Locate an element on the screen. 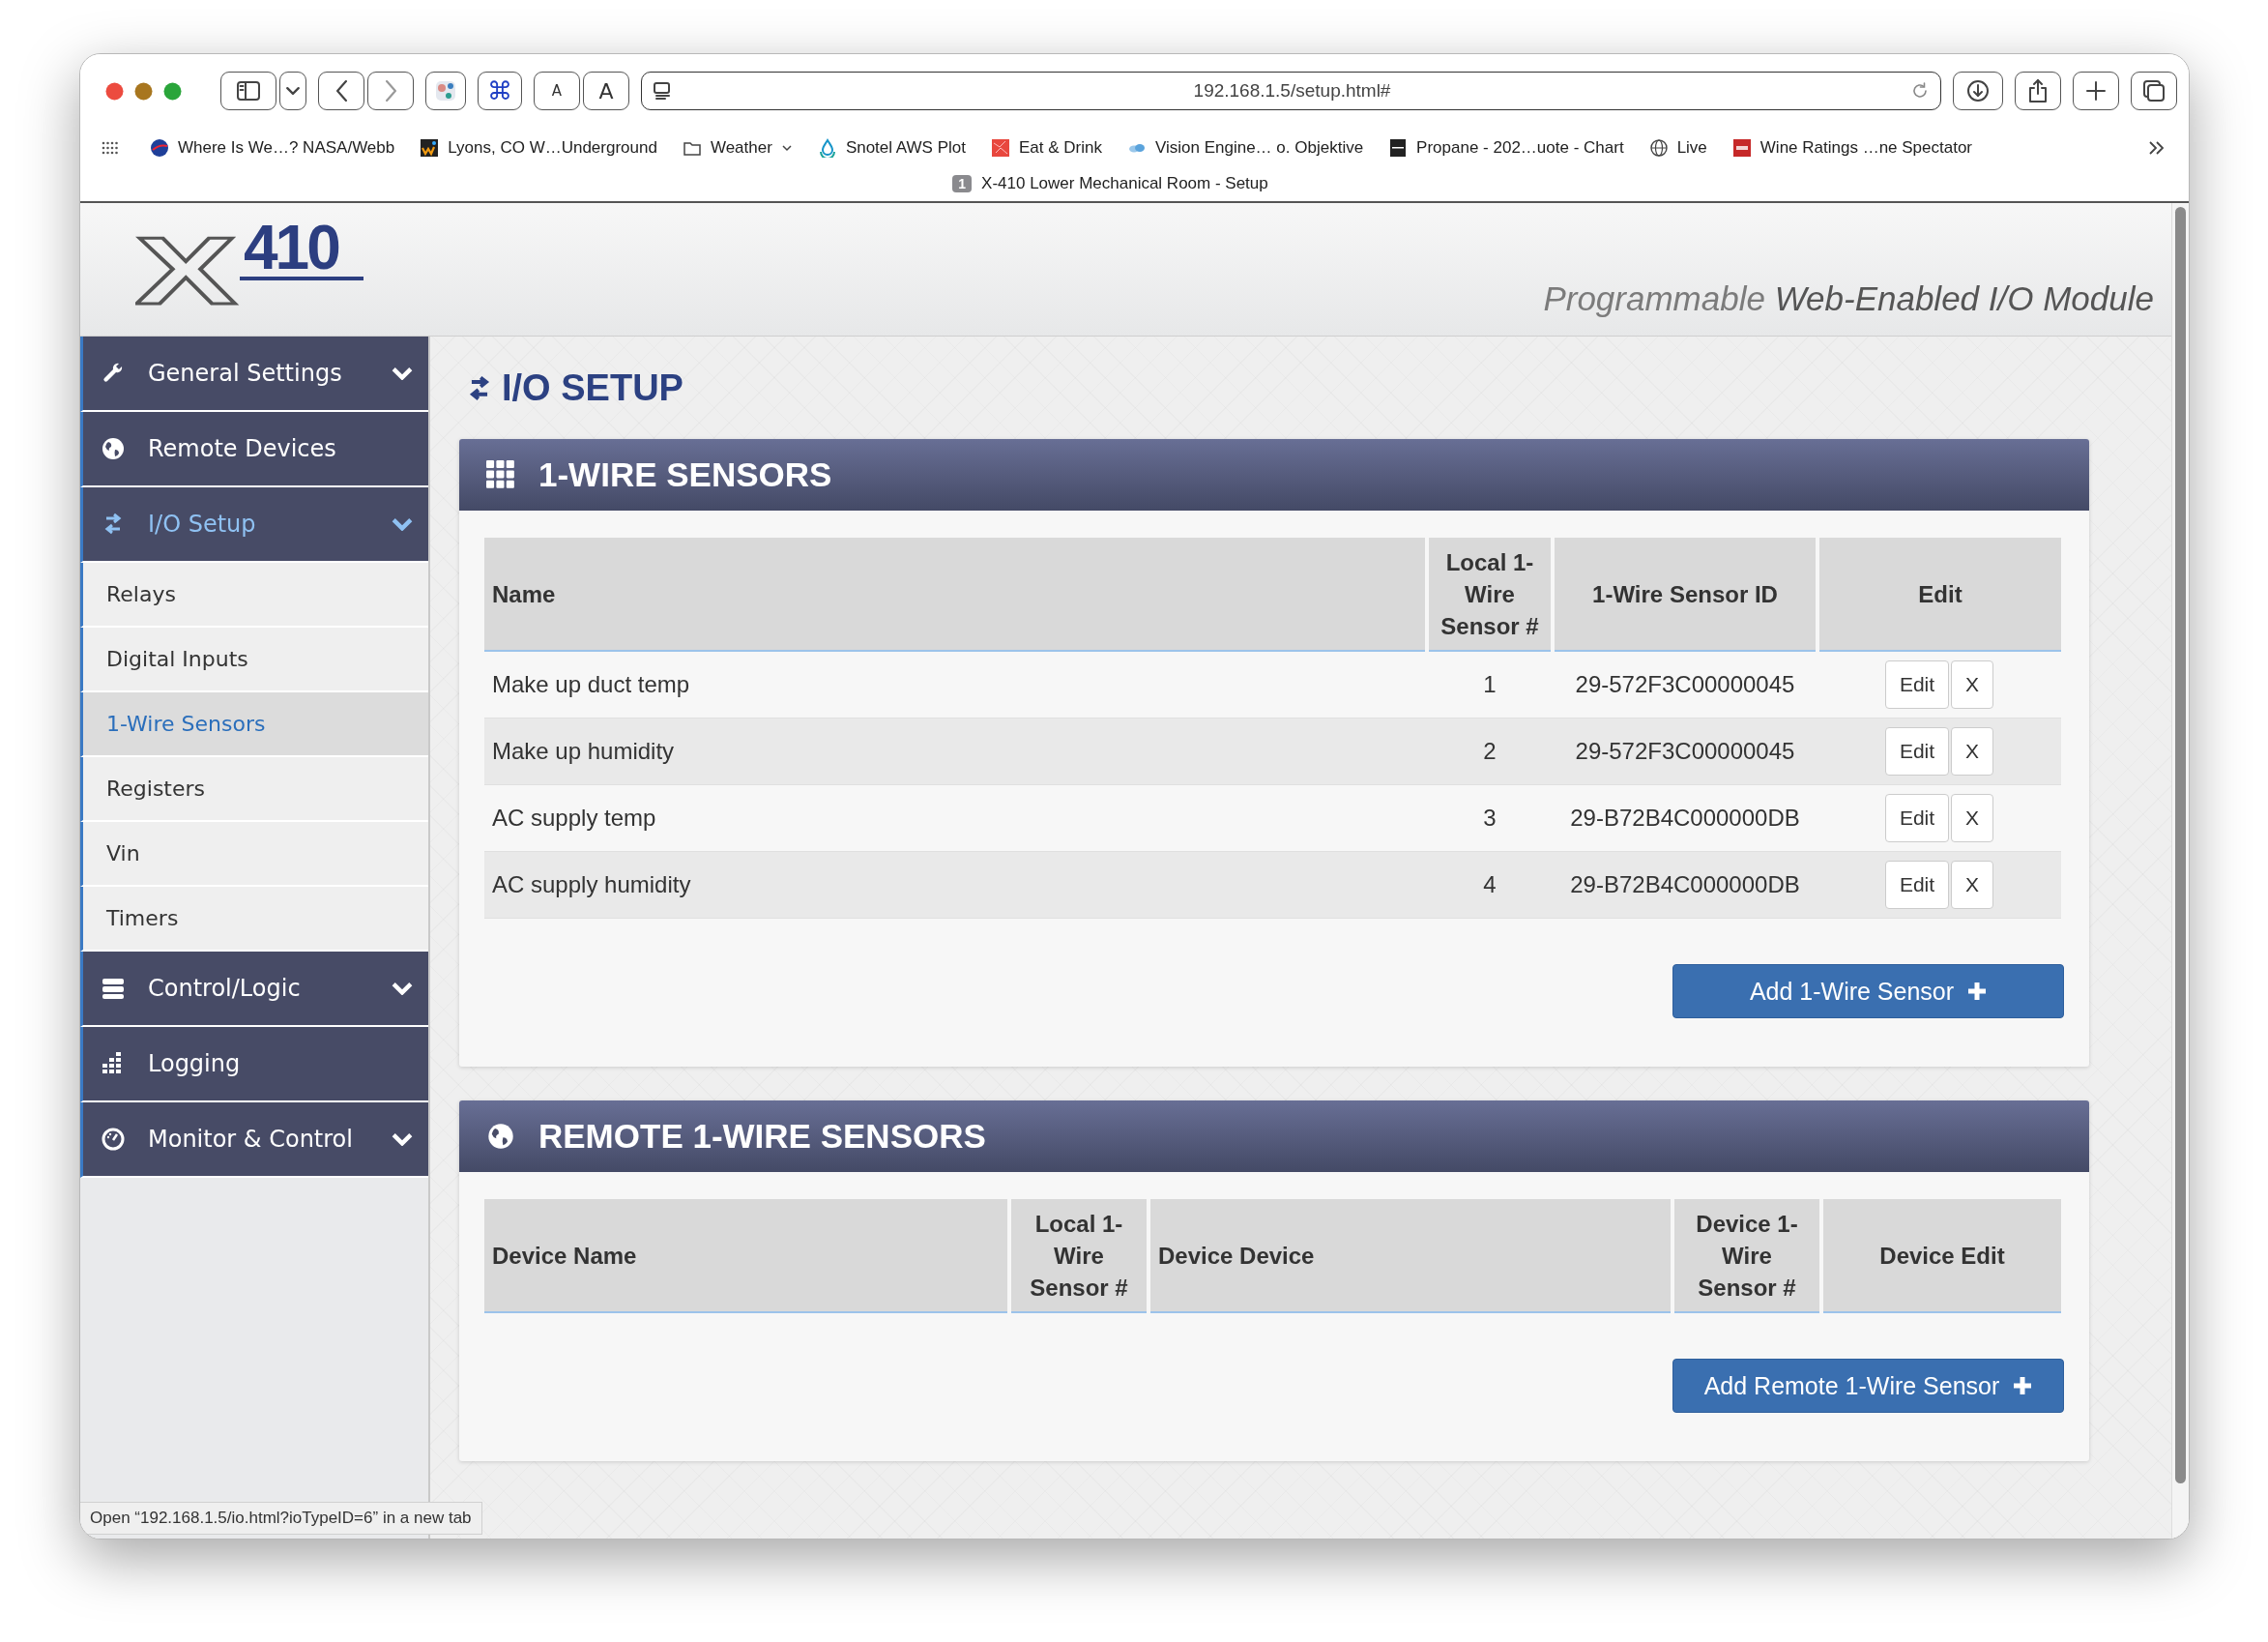 Image resolution: width=2268 pixels, height=1642 pixels. font-smaller-button: A is located at coordinates (557, 91).